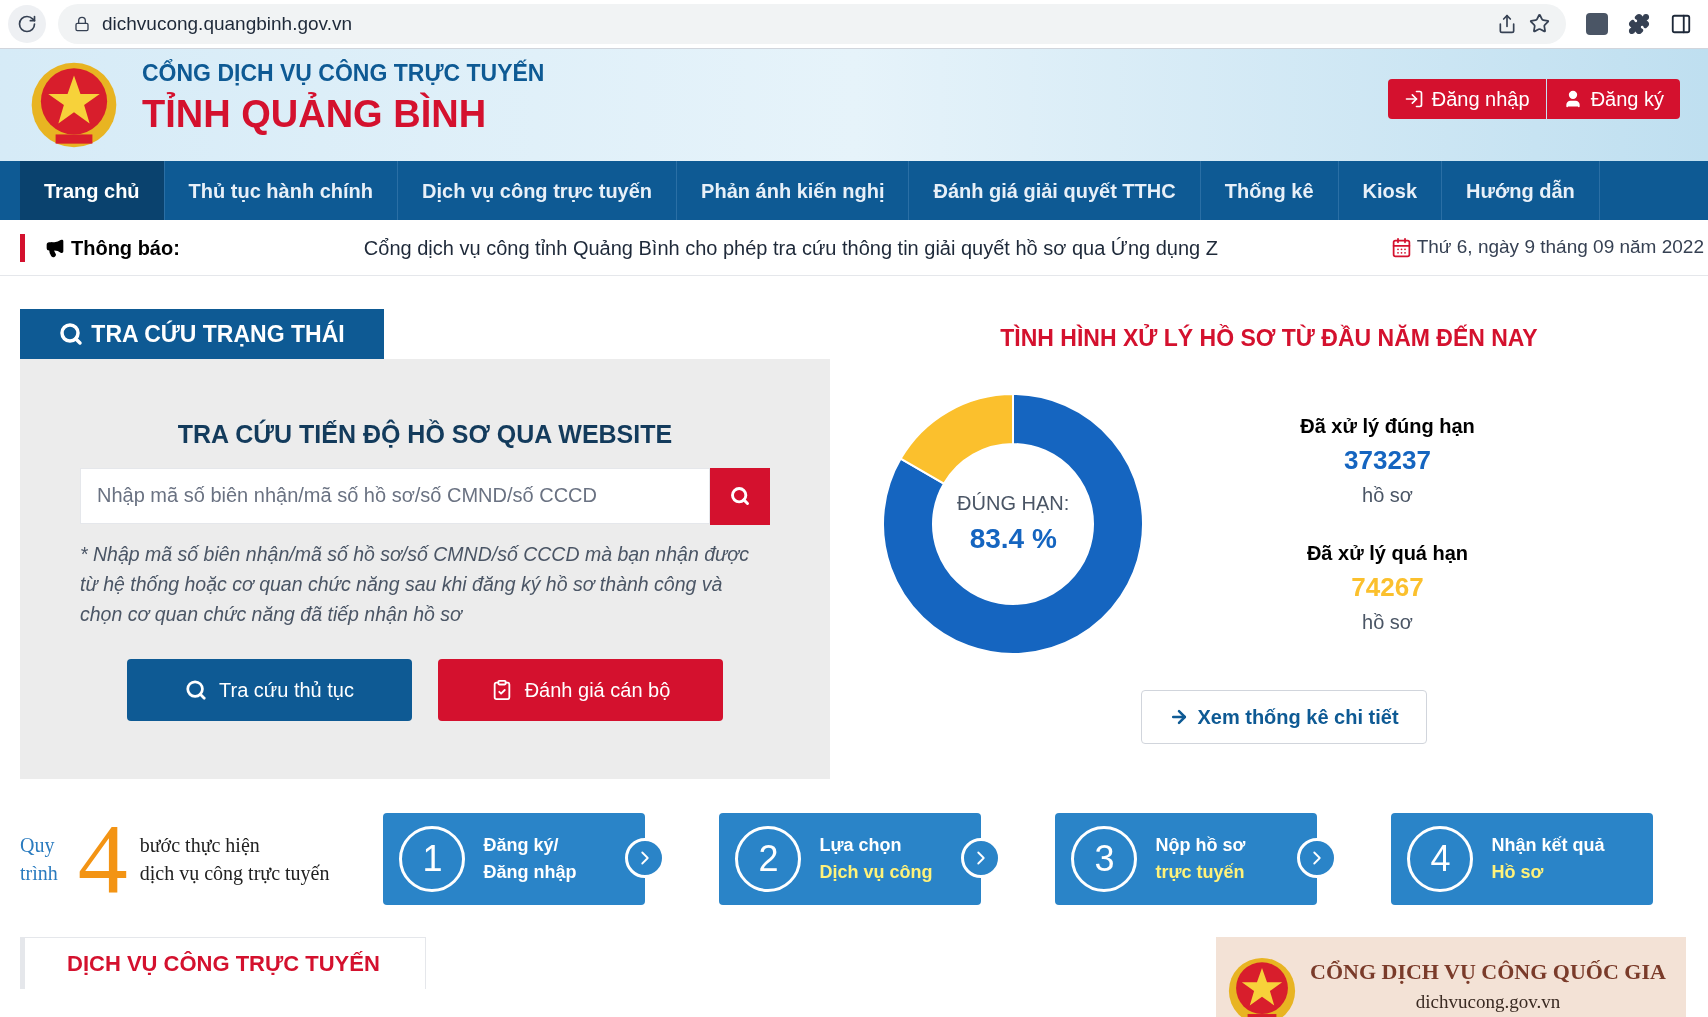 This screenshot has width=1708, height=1017. Describe the element at coordinates (1200, 872) in the screenshot. I see `step-title: trực tuyến` at that location.